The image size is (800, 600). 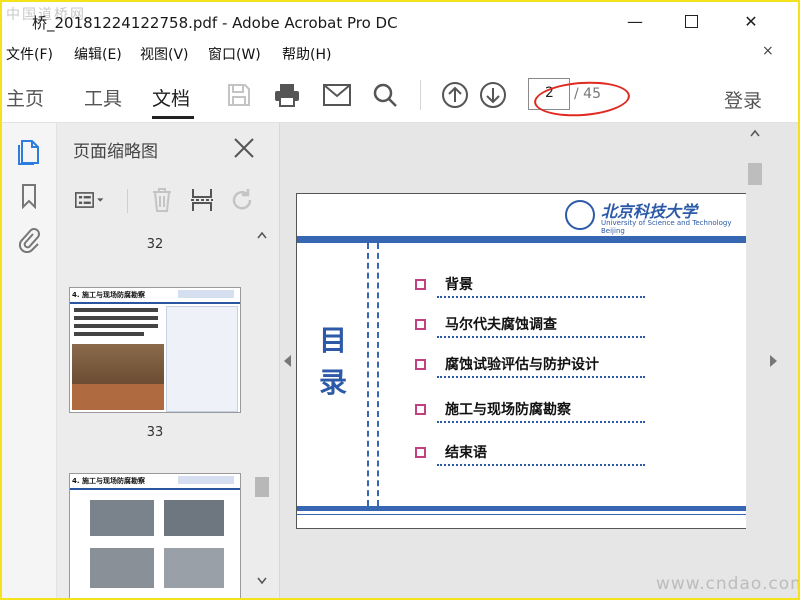 I want to click on page-number-label: 33, so click(x=155, y=432).